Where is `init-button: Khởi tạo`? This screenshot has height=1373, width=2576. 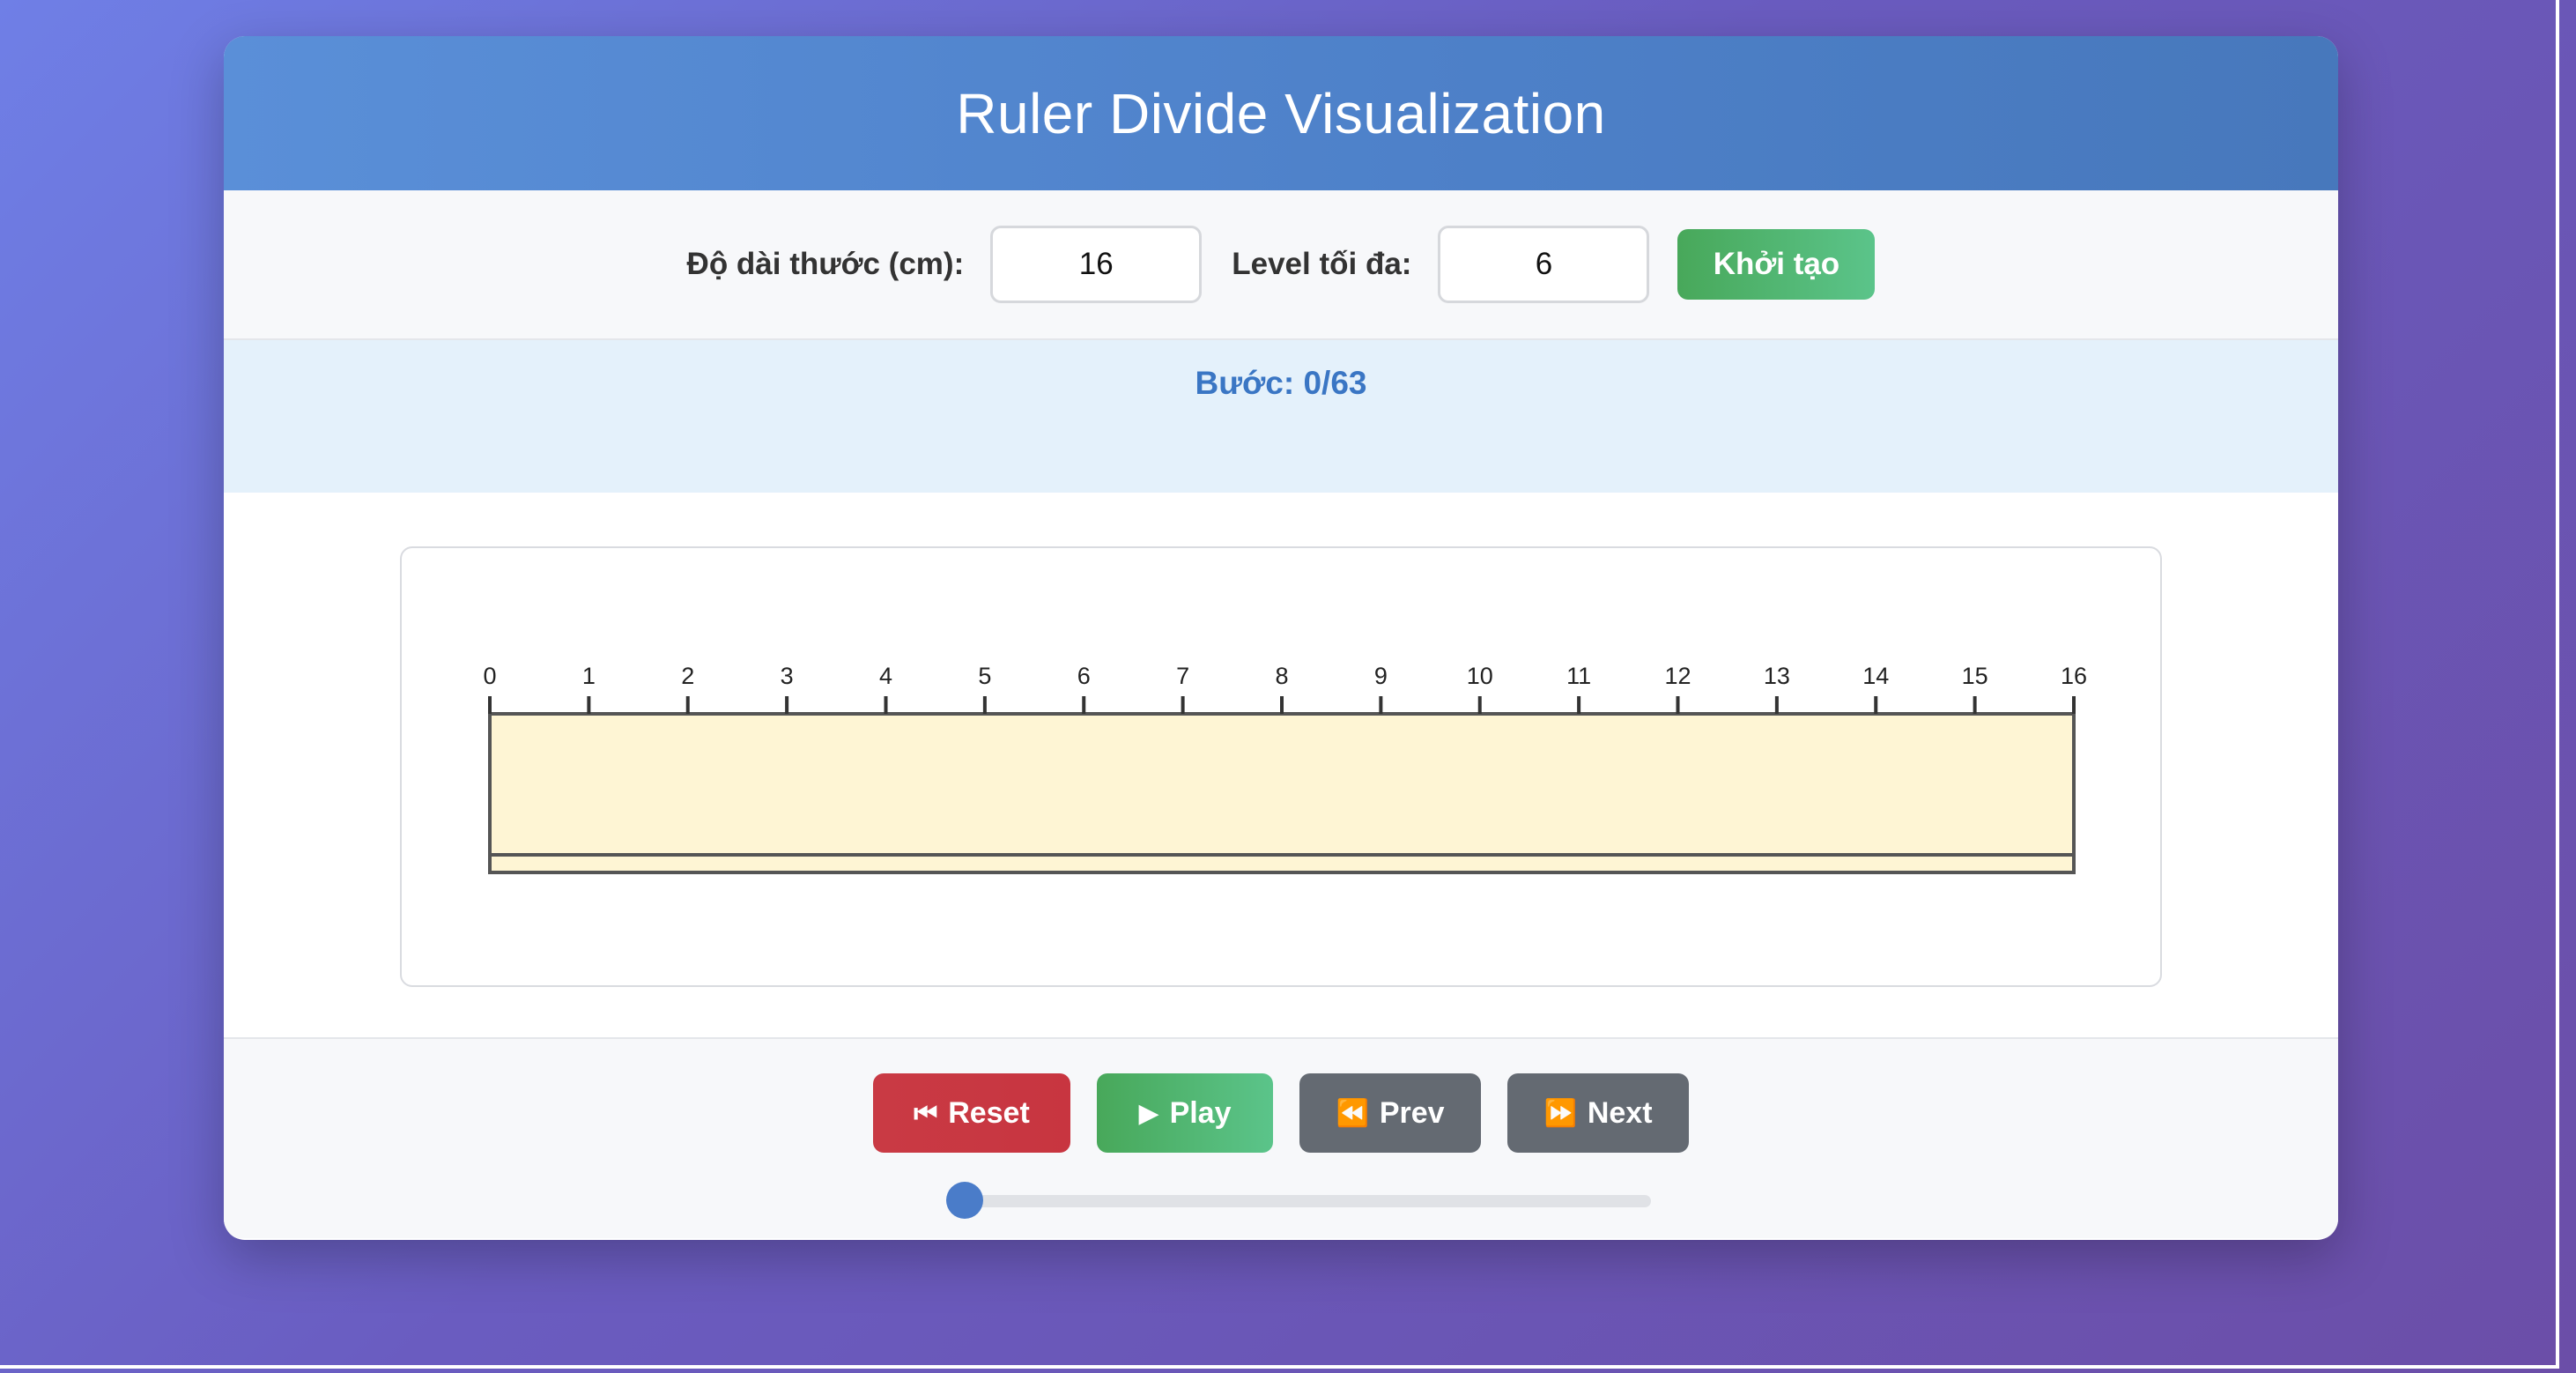 init-button: Khởi tạo is located at coordinates (1777, 265).